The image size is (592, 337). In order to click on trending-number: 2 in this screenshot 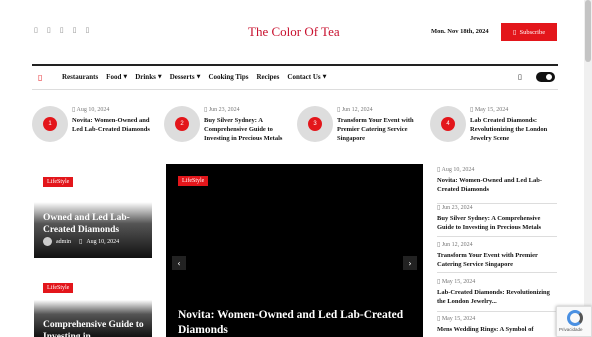, I will do `click(182, 124)`.